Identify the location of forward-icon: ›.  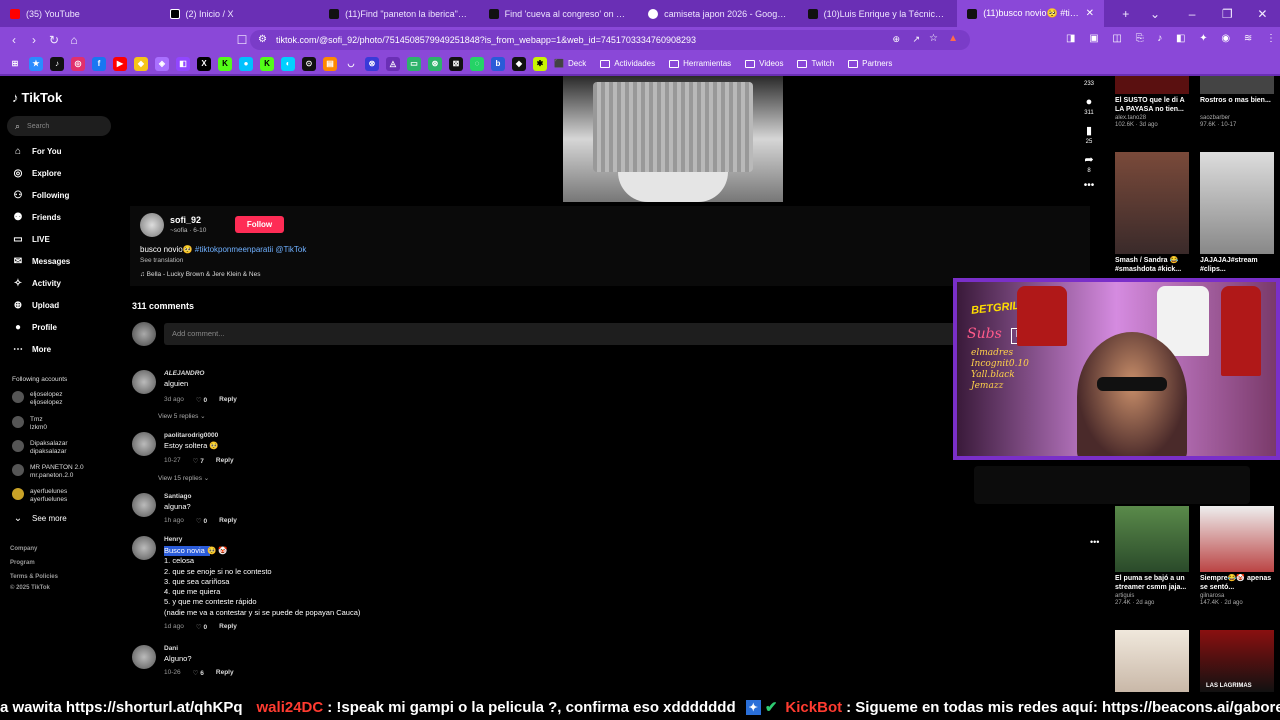
(34, 40).